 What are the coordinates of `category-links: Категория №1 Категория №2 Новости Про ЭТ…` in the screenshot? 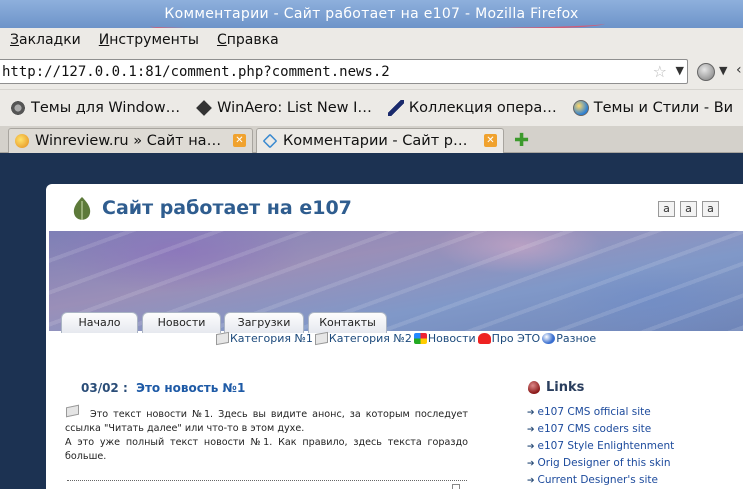 It's located at (406, 338).